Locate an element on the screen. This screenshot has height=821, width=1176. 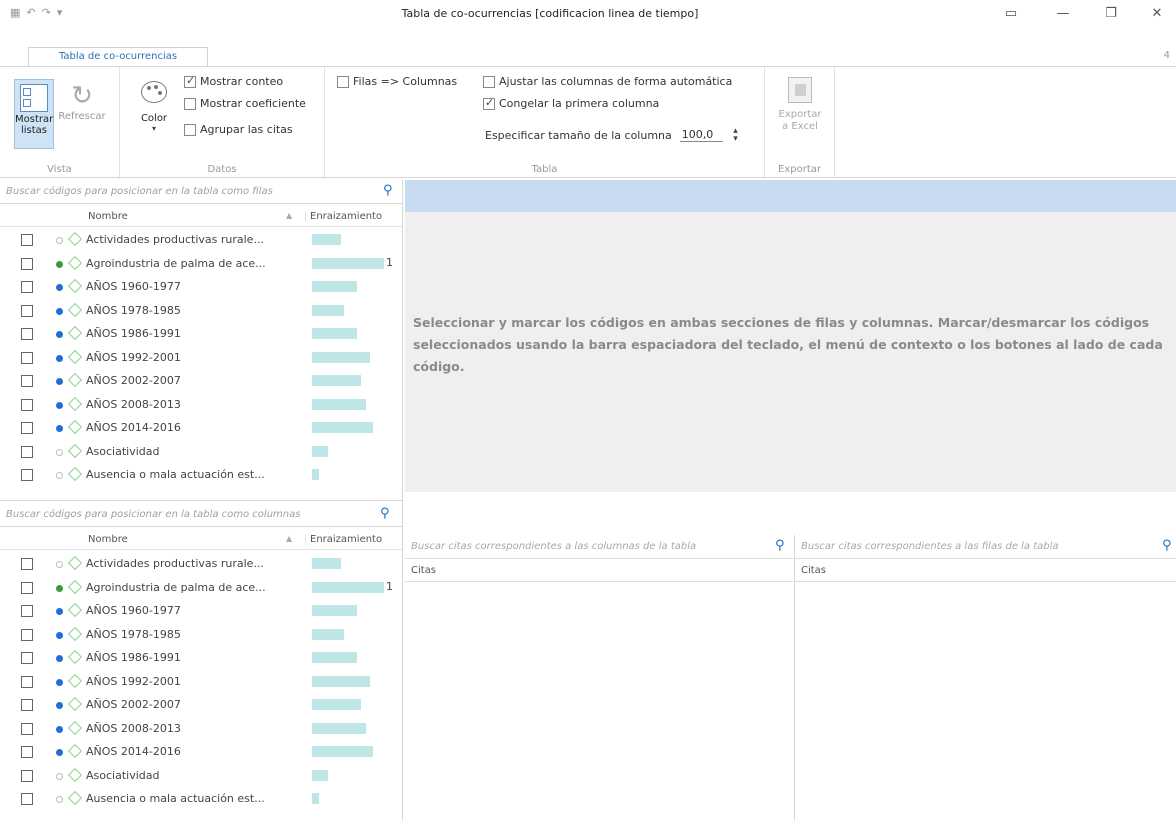
column-size-label: Especificar tamaño de la columna is located at coordinates (578, 135).